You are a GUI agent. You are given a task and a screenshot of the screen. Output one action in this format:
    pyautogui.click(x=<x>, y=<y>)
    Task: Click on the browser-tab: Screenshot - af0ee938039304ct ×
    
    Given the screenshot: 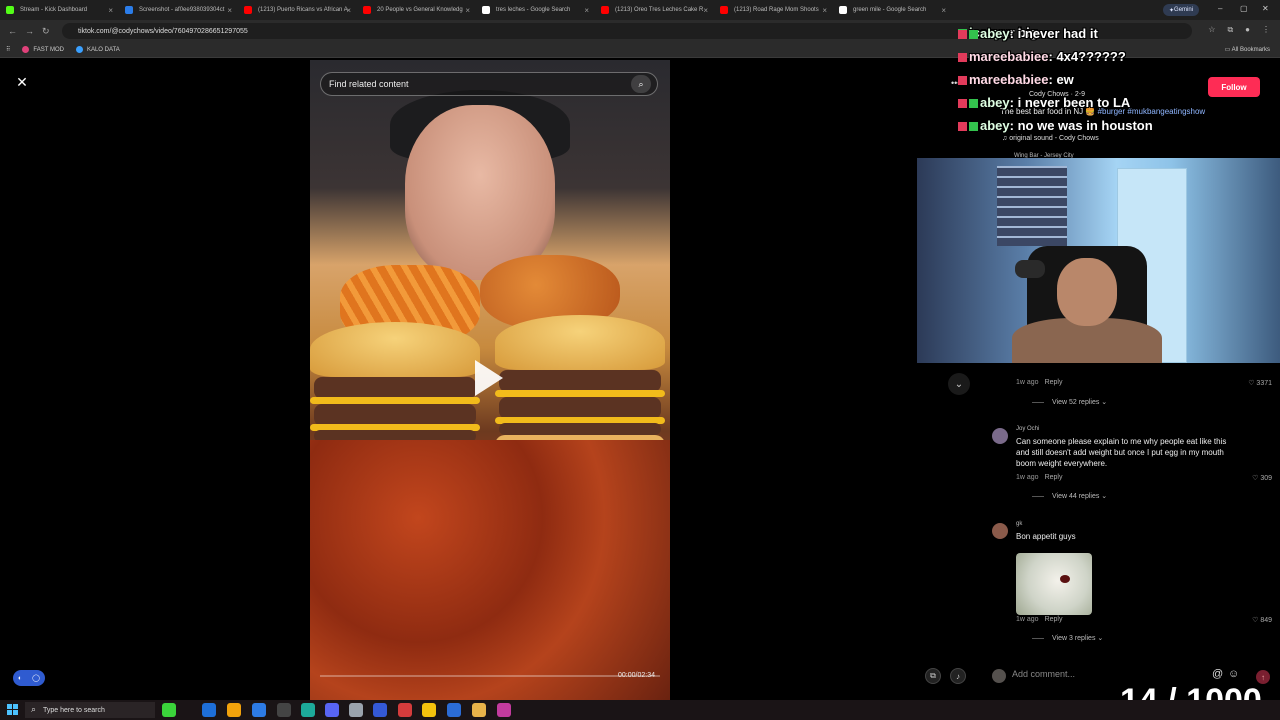 What is the action you would take?
    pyautogui.click(x=178, y=10)
    